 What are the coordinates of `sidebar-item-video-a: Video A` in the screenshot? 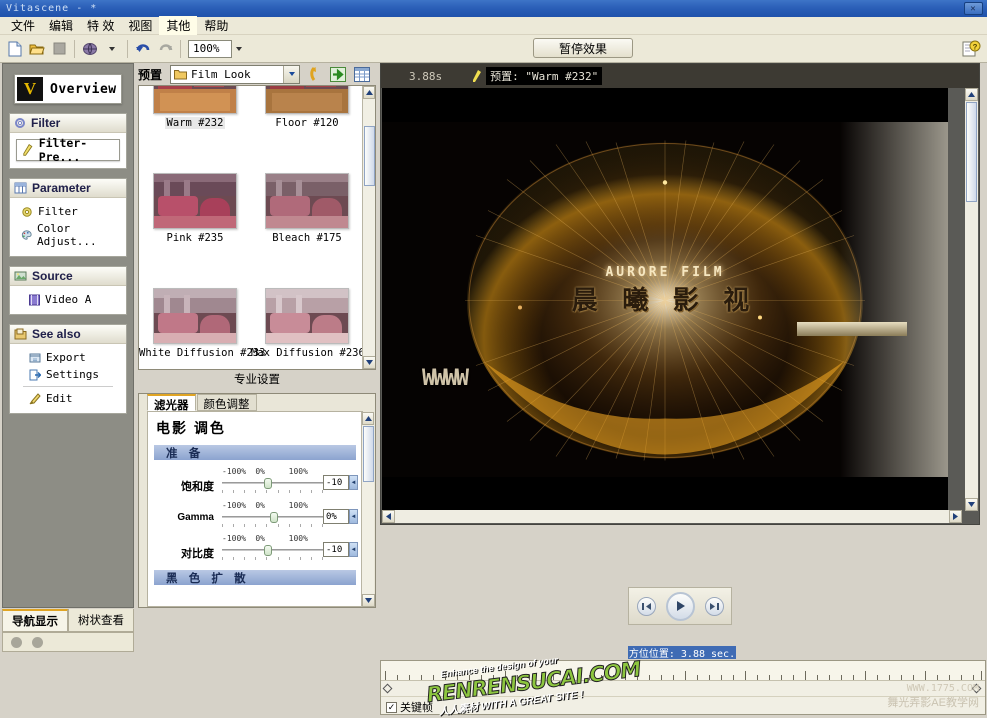 It's located at (68, 299).